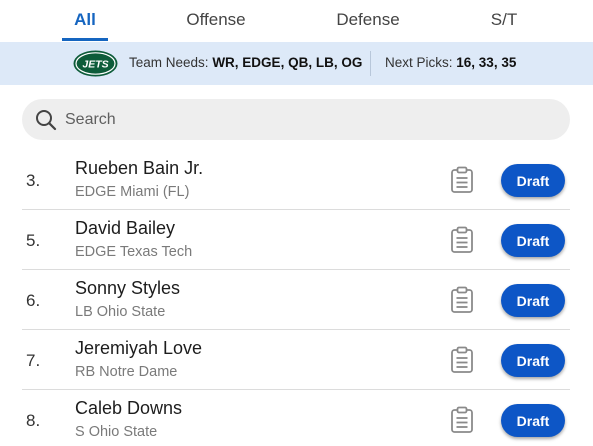  What do you see at coordinates (296, 21) in the screenshot?
I see `position-tabs: All Offense Defense S/T` at bounding box center [296, 21].